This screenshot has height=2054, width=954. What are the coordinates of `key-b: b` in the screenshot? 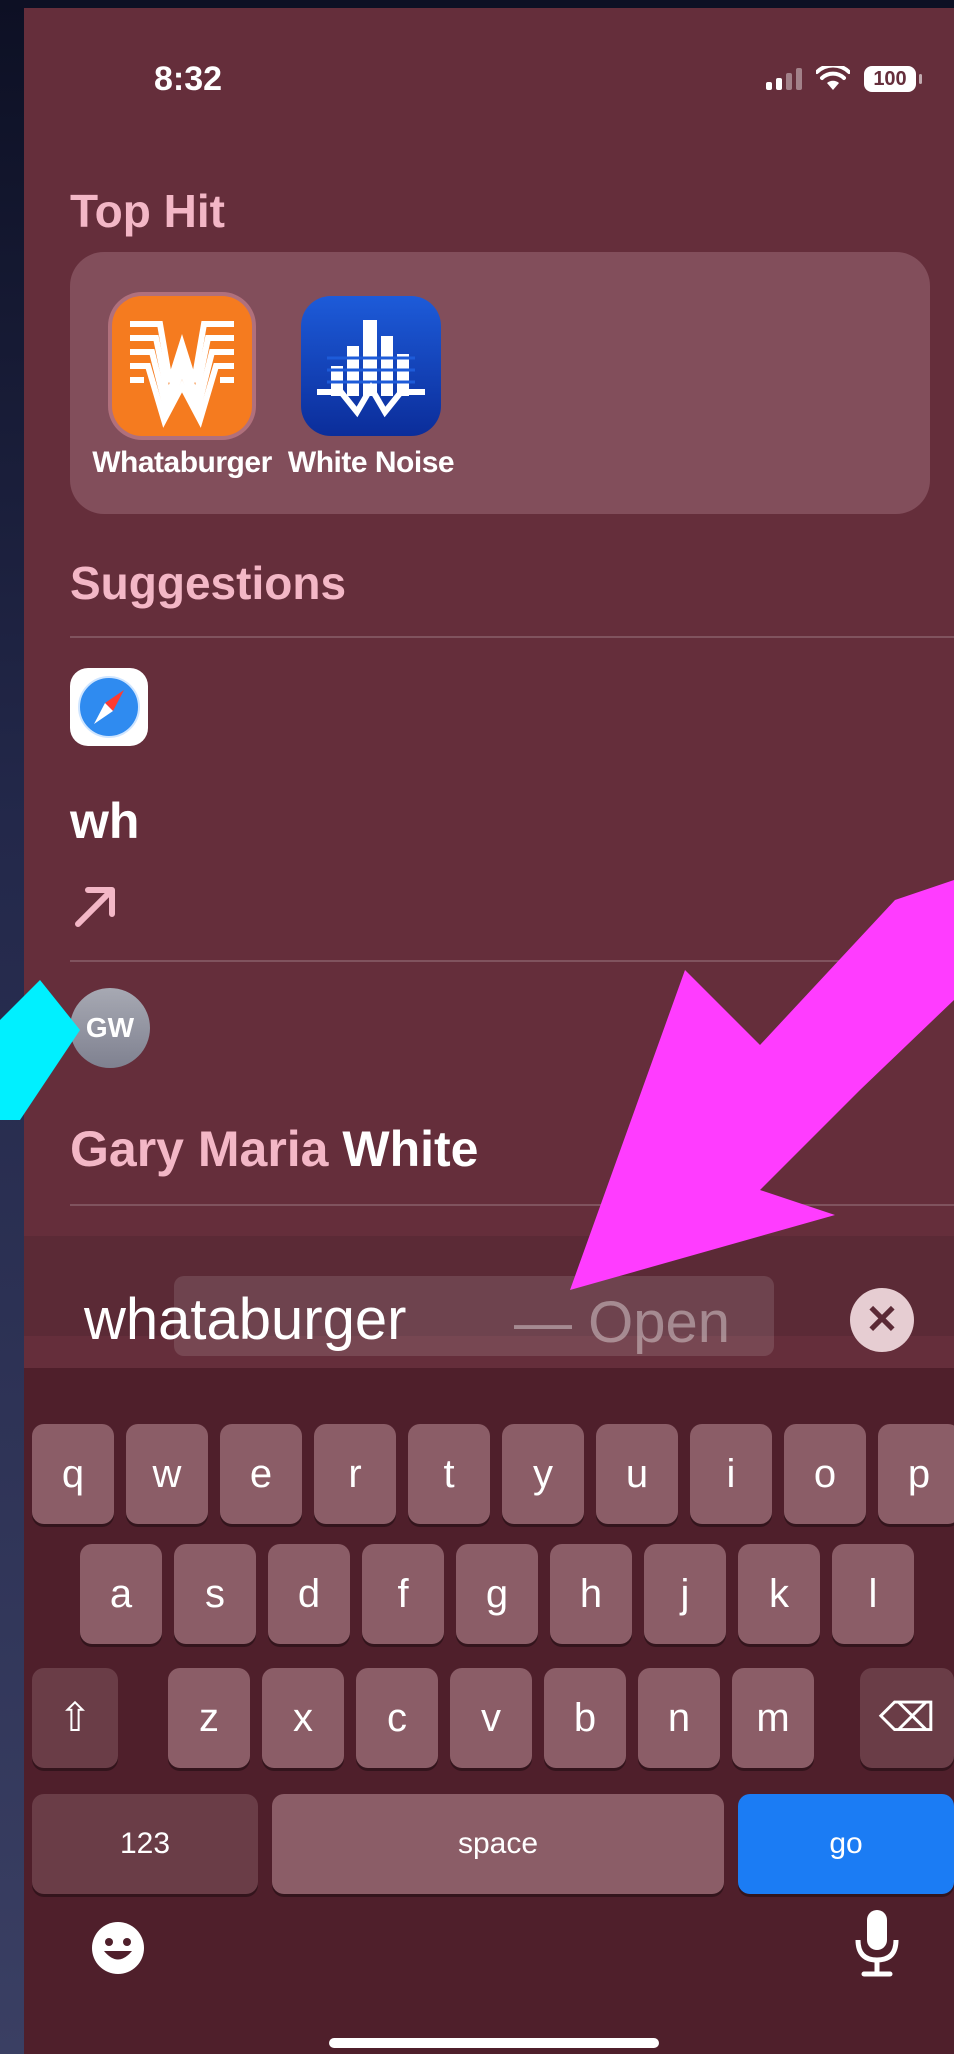 It's located at (585, 1718).